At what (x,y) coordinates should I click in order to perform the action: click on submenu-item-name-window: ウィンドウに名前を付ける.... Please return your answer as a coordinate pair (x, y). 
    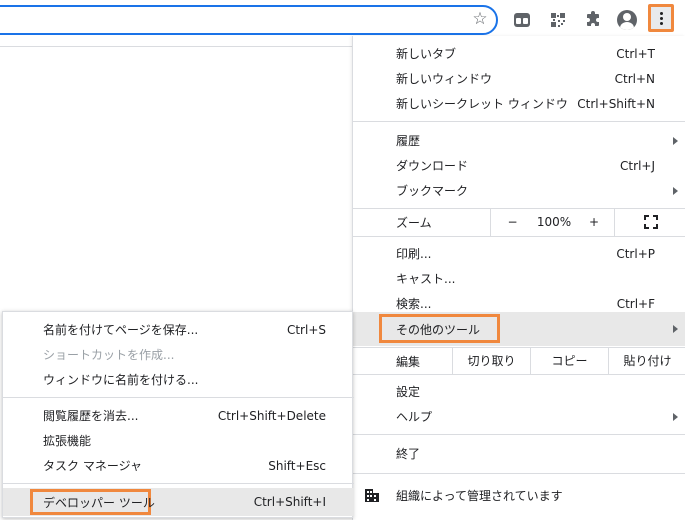
    Looking at the image, I should click on (178, 379).